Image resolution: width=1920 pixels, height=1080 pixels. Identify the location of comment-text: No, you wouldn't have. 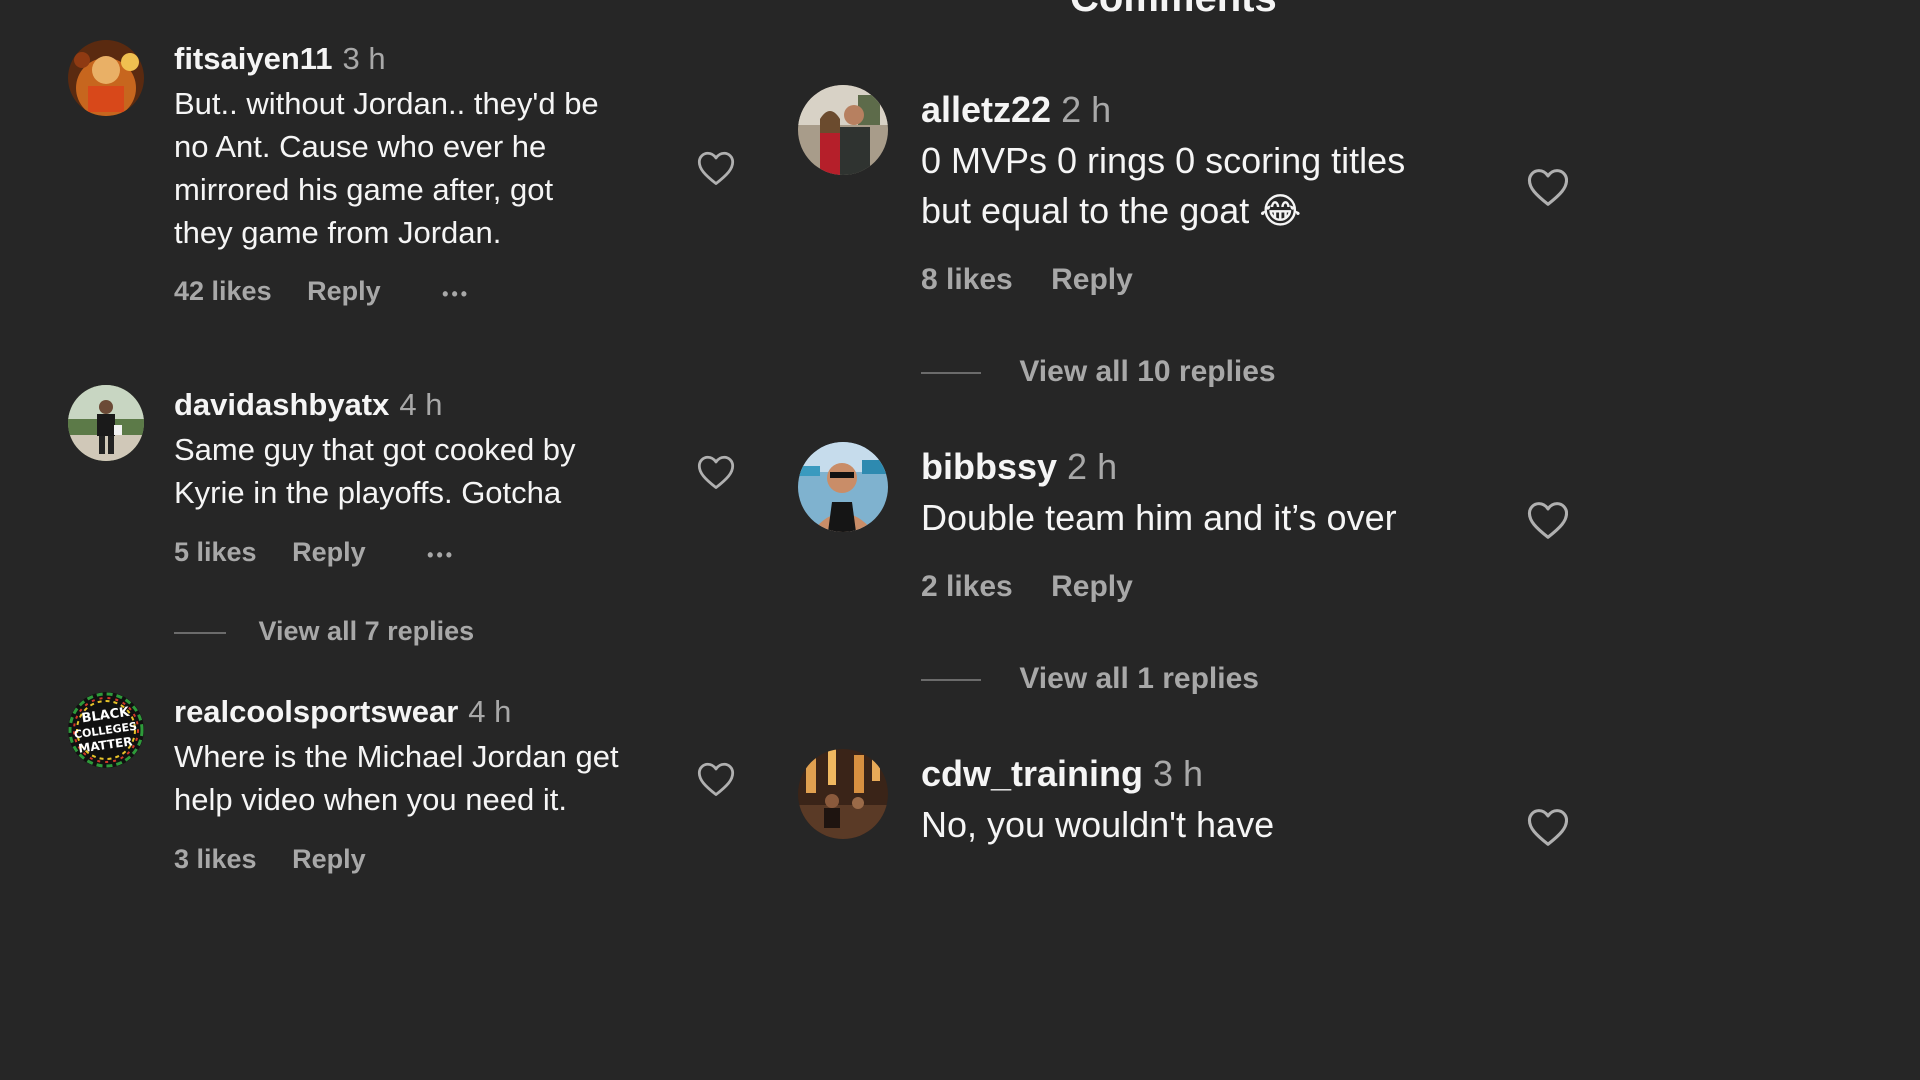
(1221, 825).